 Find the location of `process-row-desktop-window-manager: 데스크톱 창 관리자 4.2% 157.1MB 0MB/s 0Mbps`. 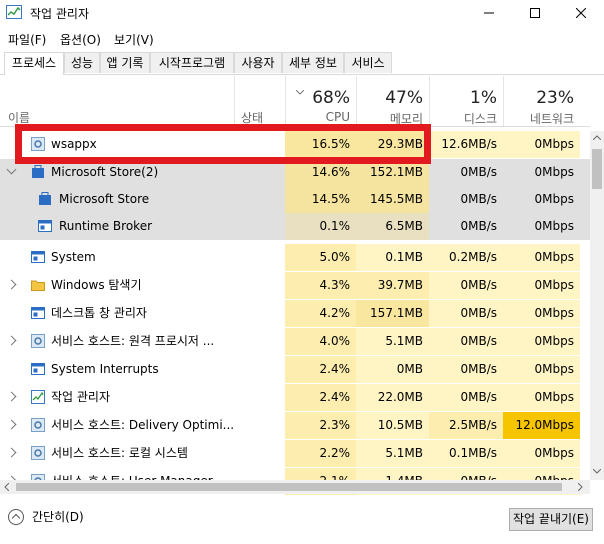

process-row-desktop-window-manager: 데스크톱 창 관리자 4.2% 157.1MB 0MB/s 0Mbps is located at coordinates (295, 313).